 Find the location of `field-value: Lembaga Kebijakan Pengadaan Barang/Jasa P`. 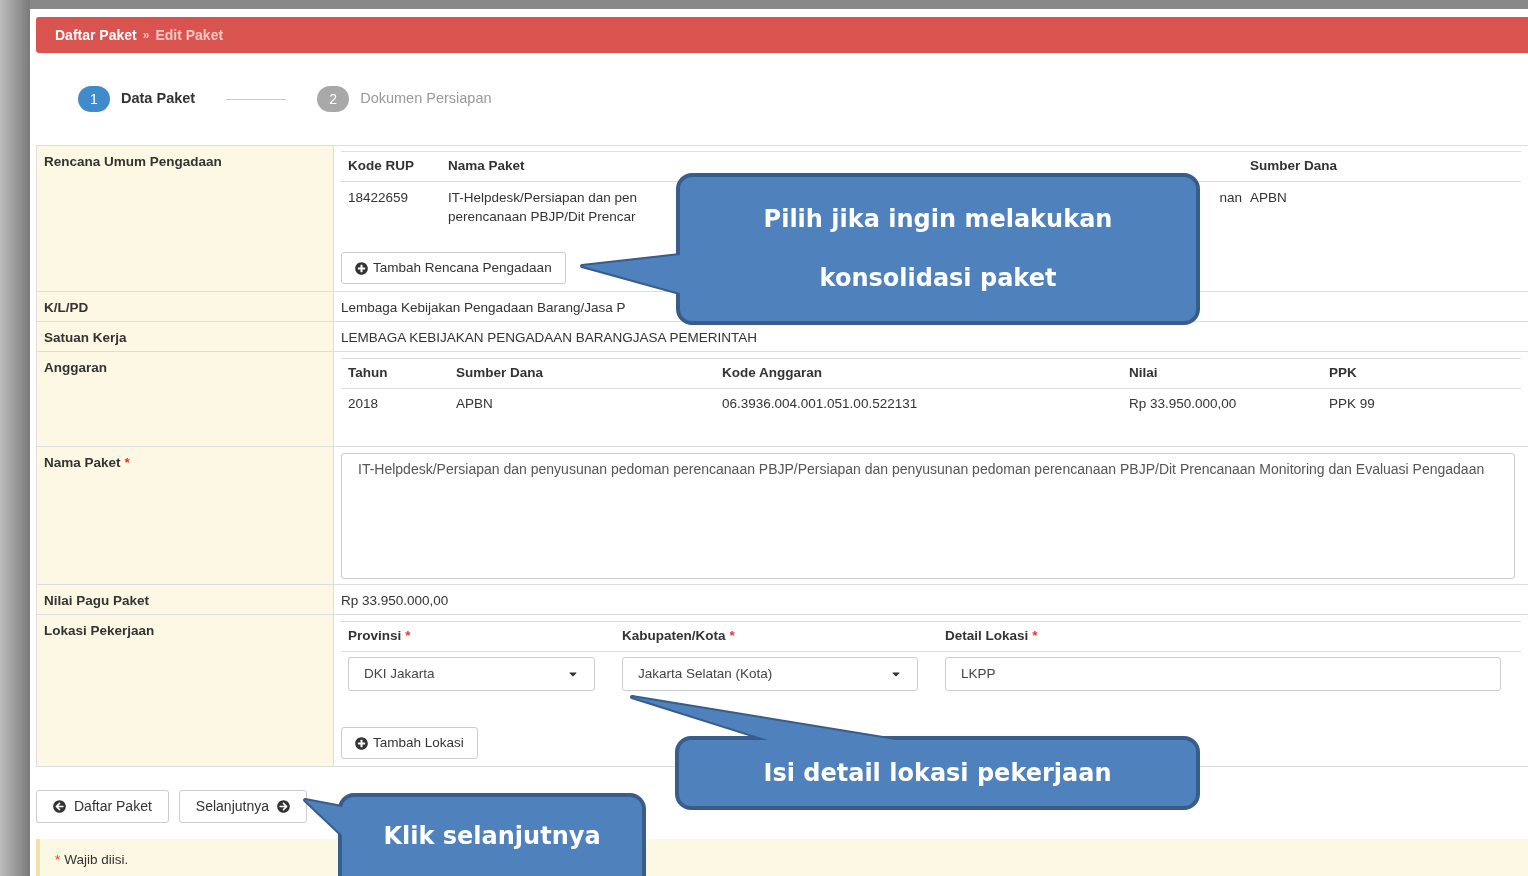

field-value: Lembaga Kebijakan Pengadaan Barang/Jasa P is located at coordinates (484, 308).